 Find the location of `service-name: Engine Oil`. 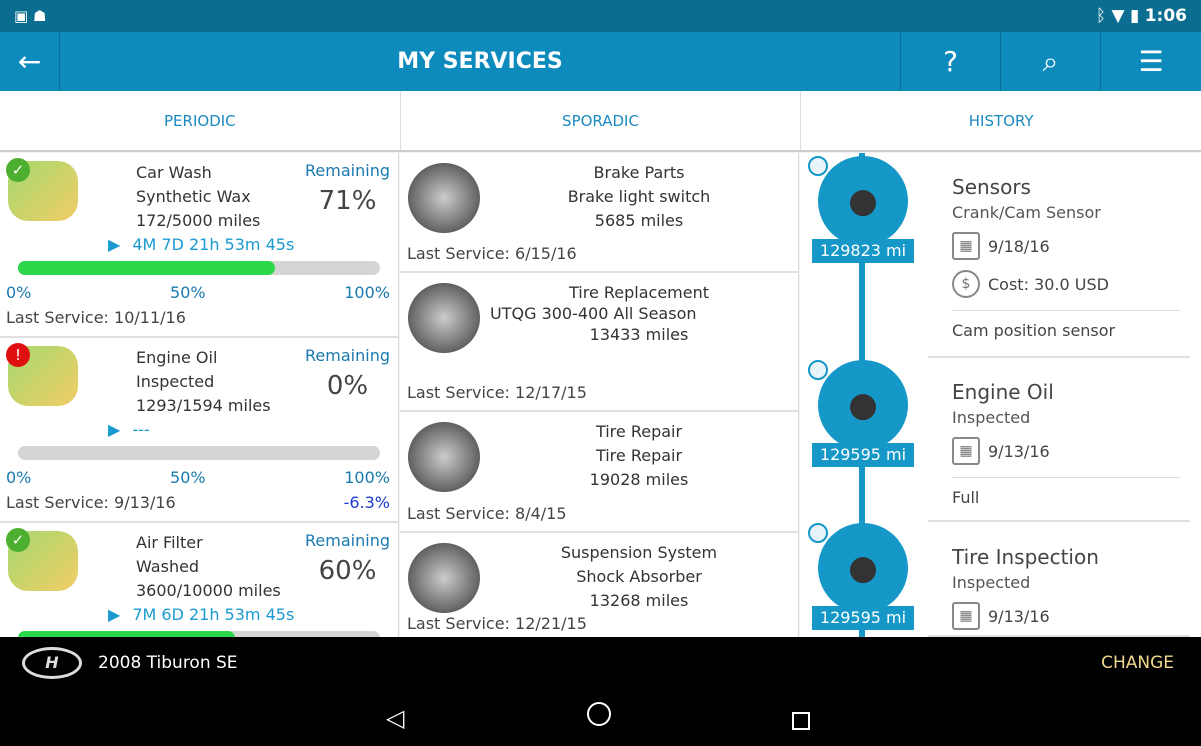

service-name: Engine Oil is located at coordinates (177, 357).